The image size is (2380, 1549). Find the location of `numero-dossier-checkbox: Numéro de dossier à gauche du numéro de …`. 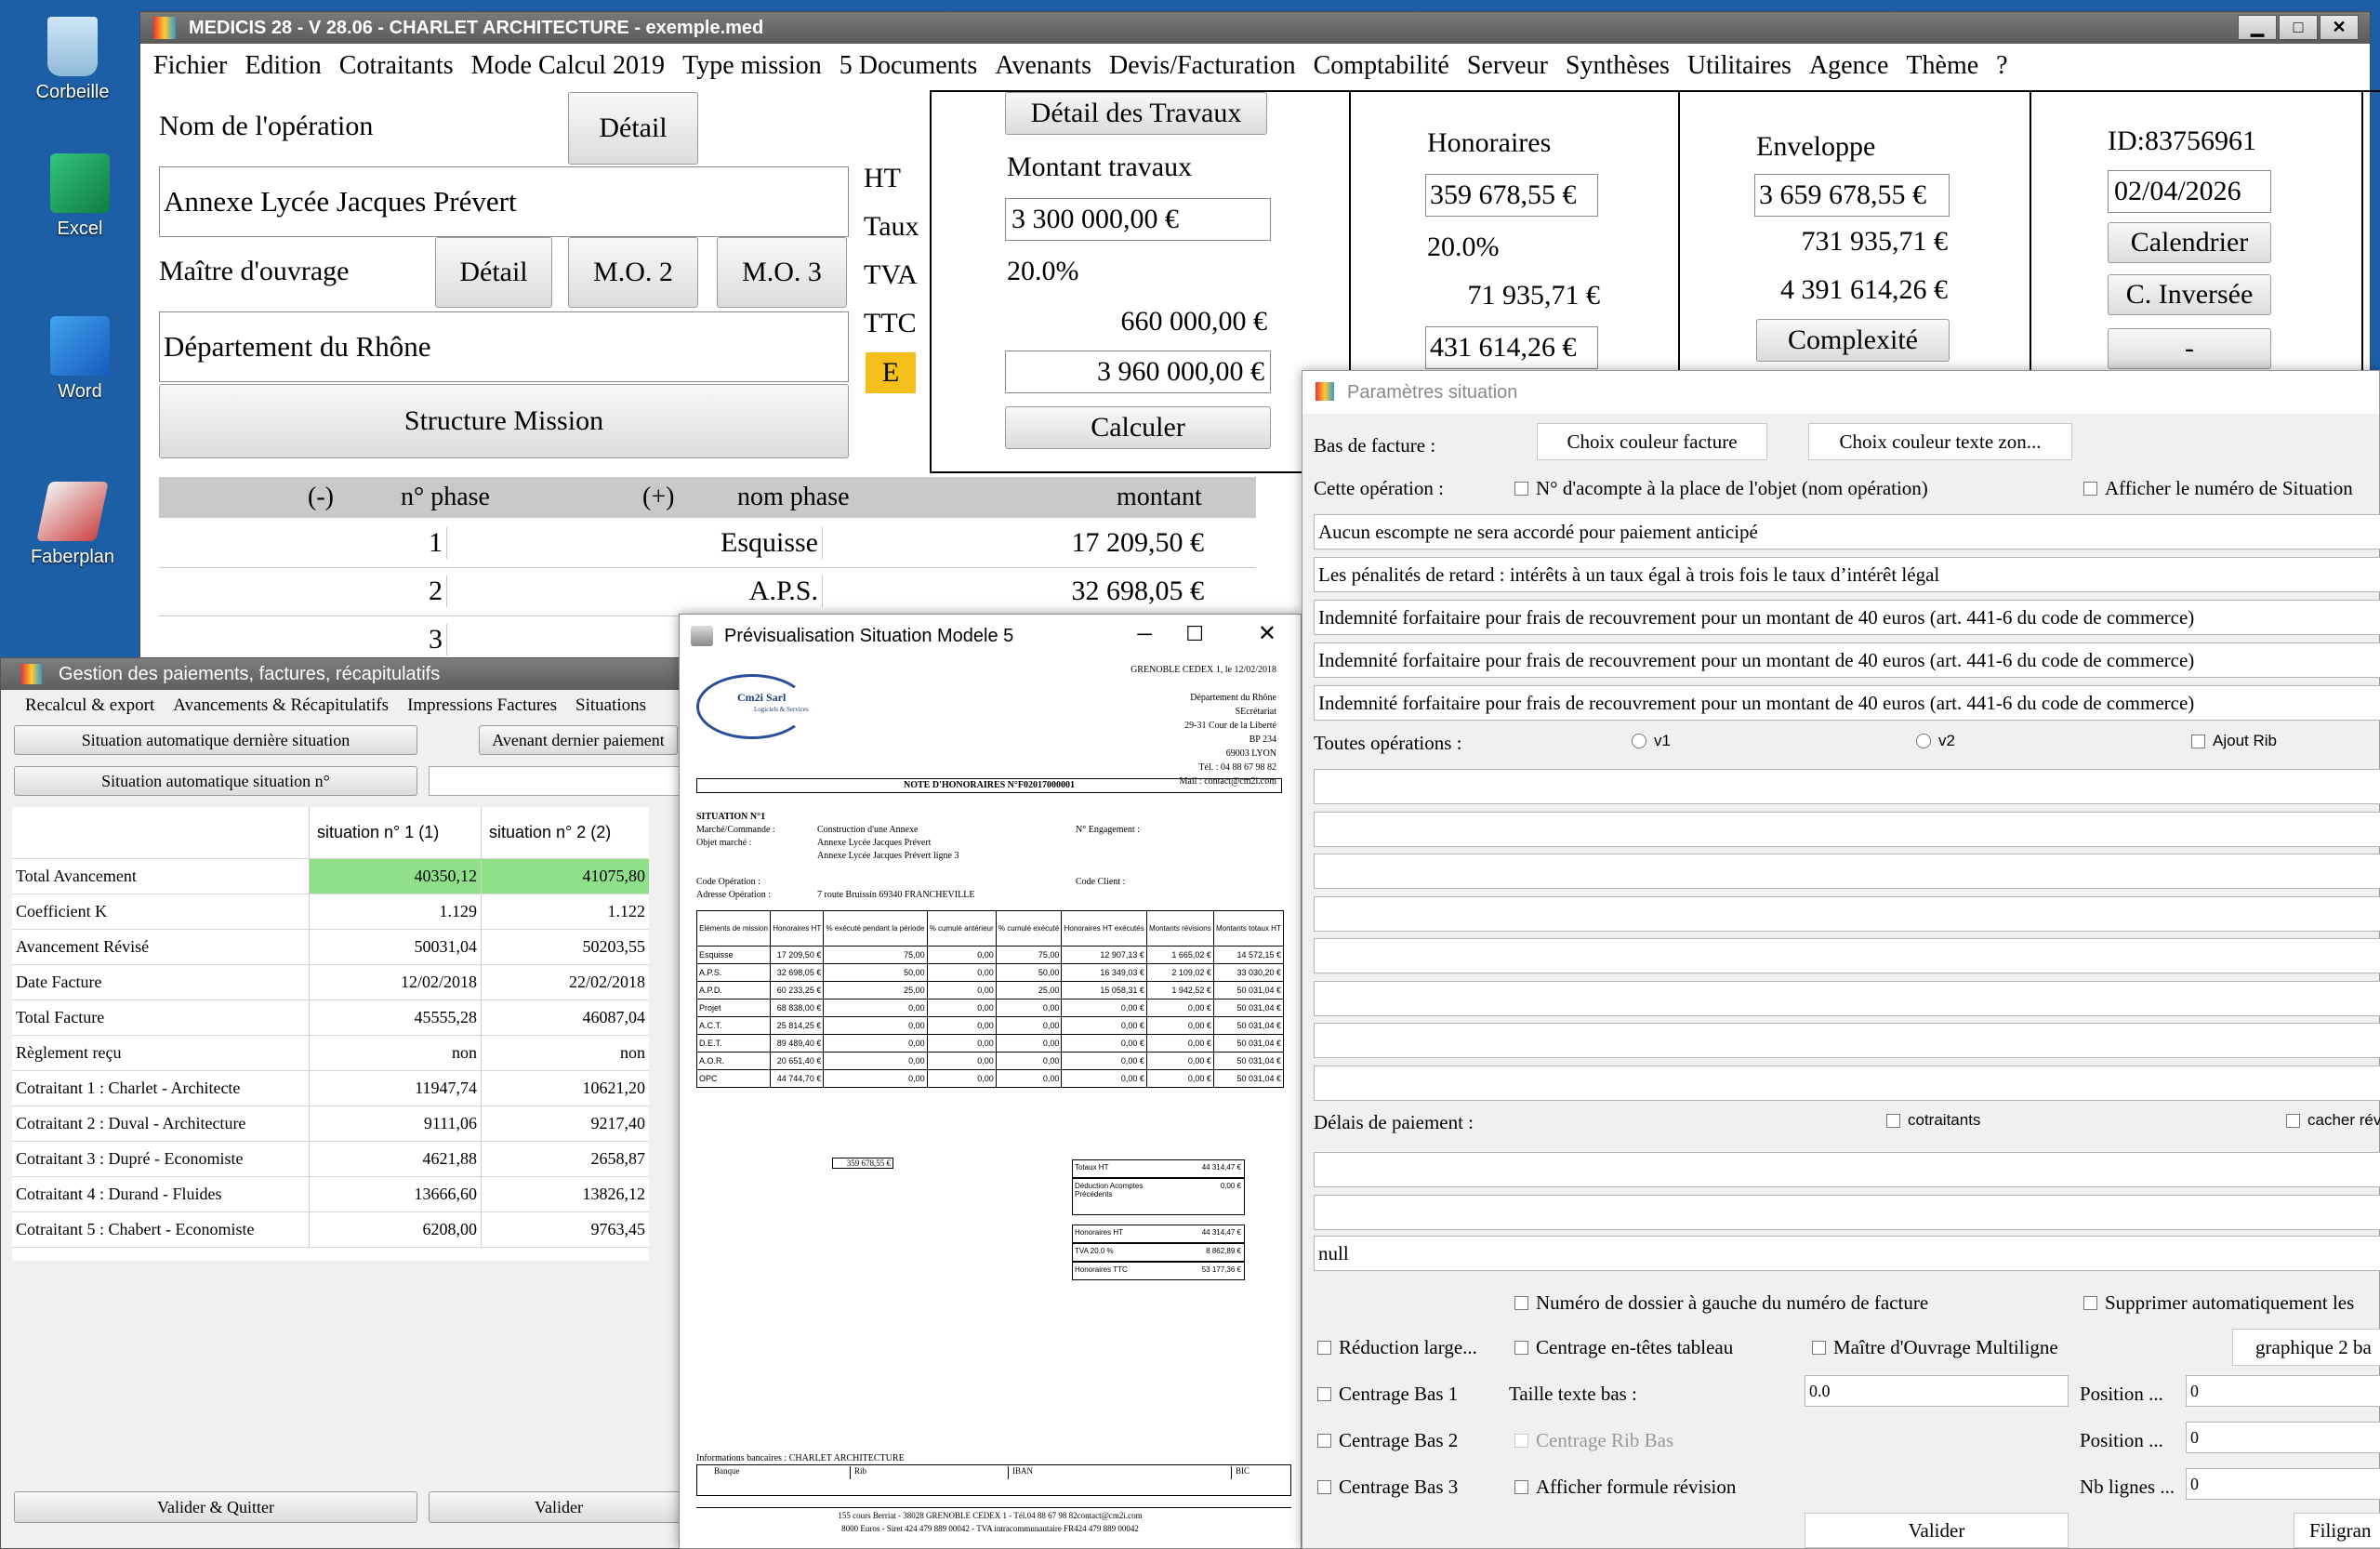

numero-dossier-checkbox: Numéro de dossier à gauche du numéro de … is located at coordinates (1721, 1303).